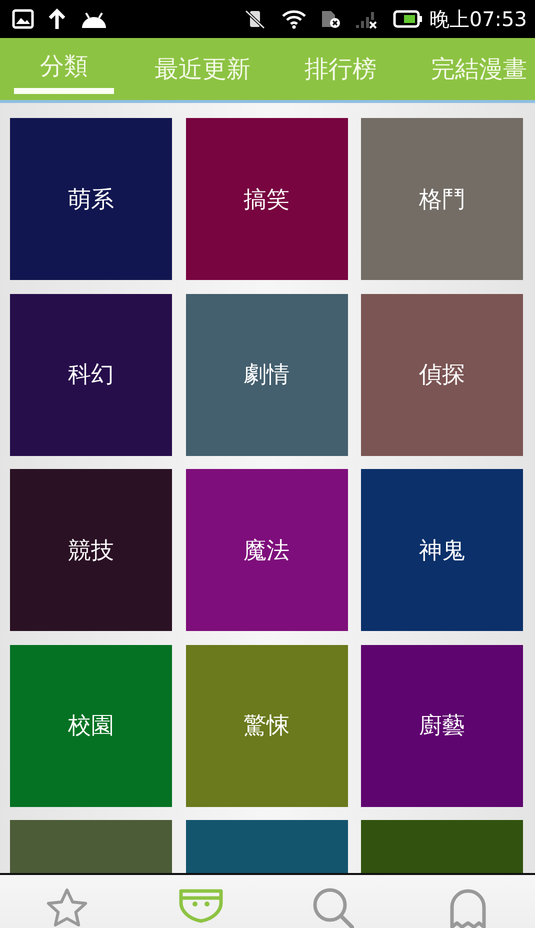  I want to click on upload-arrow-icon, so click(57, 19).